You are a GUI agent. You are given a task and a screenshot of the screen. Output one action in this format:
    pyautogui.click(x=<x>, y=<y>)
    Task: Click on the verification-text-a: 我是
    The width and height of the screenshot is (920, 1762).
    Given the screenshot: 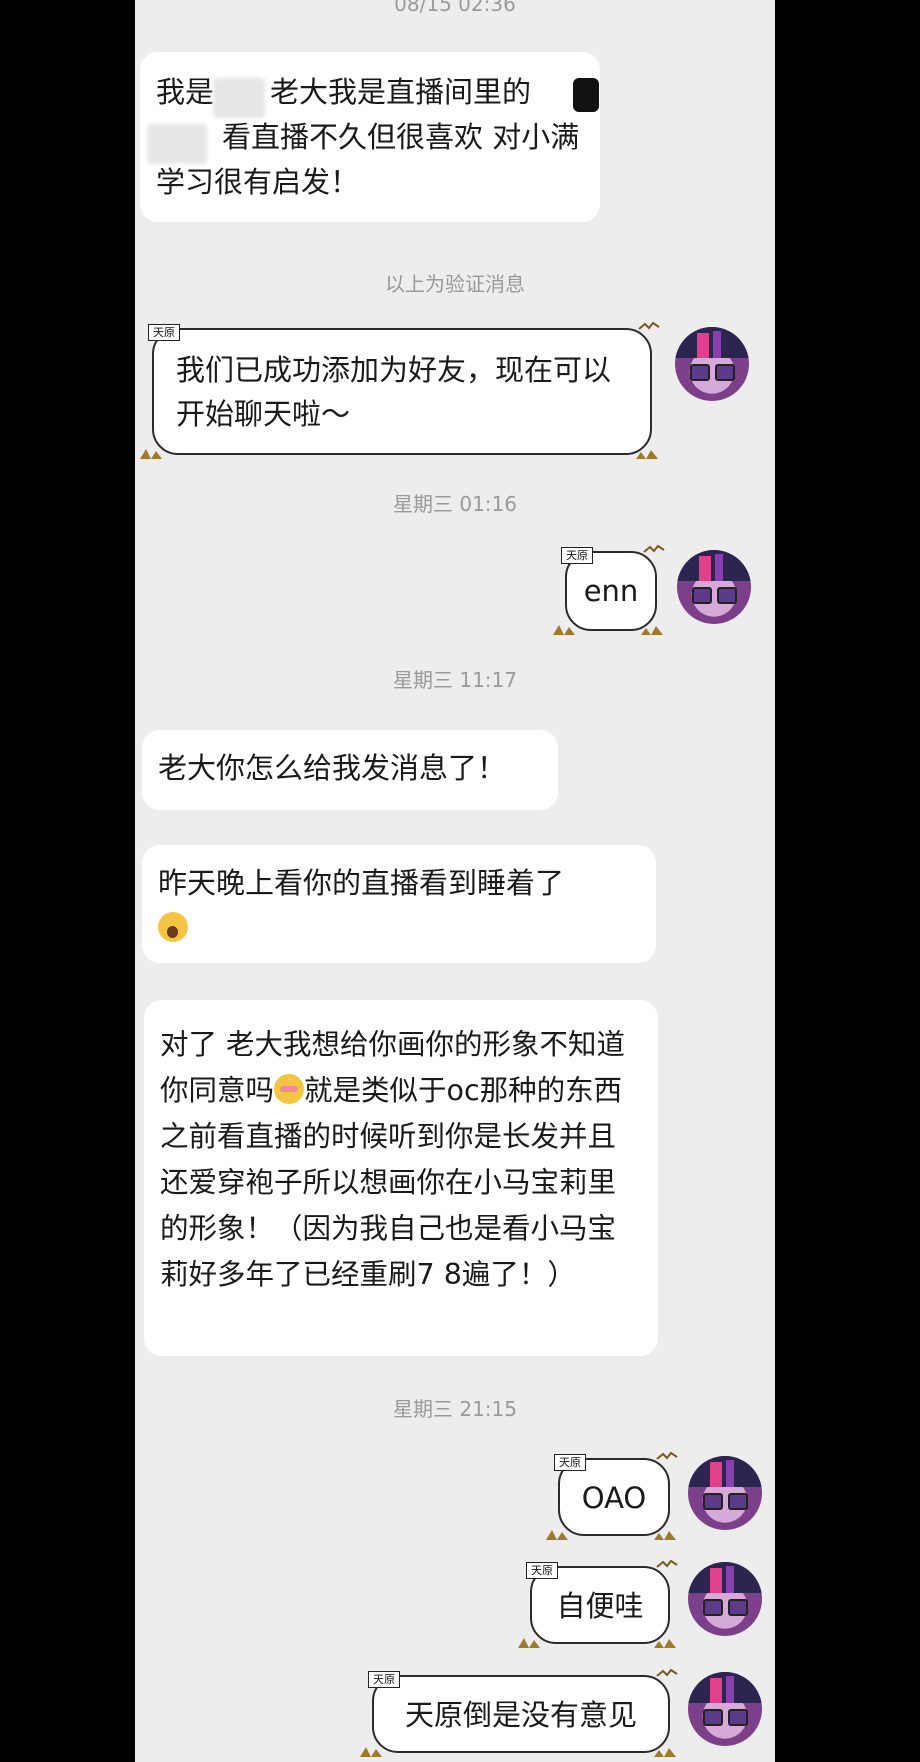 What is the action you would take?
    pyautogui.click(x=185, y=92)
    